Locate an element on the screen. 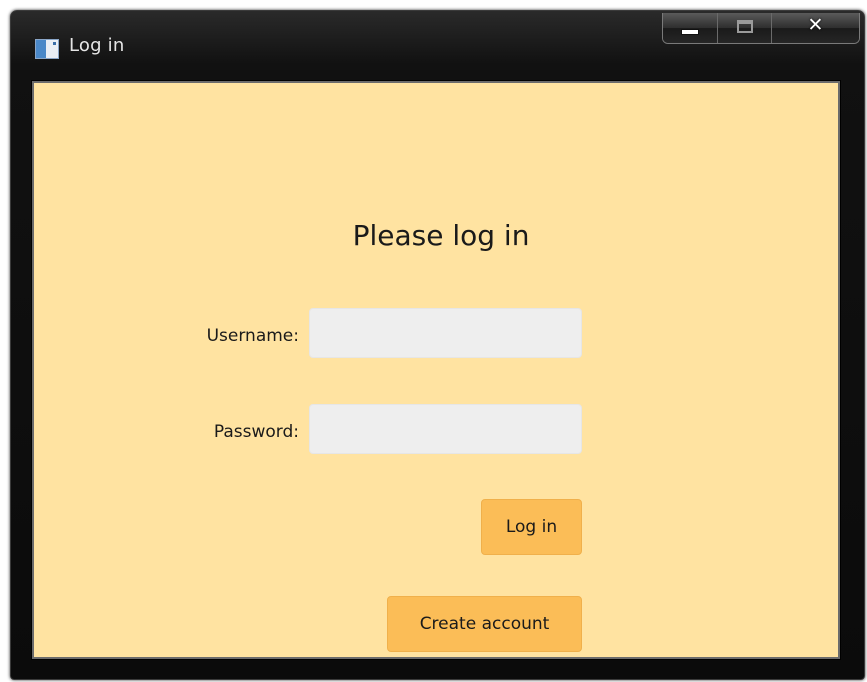 This screenshot has width=867, height=682. maximize-button is located at coordinates (744, 28).